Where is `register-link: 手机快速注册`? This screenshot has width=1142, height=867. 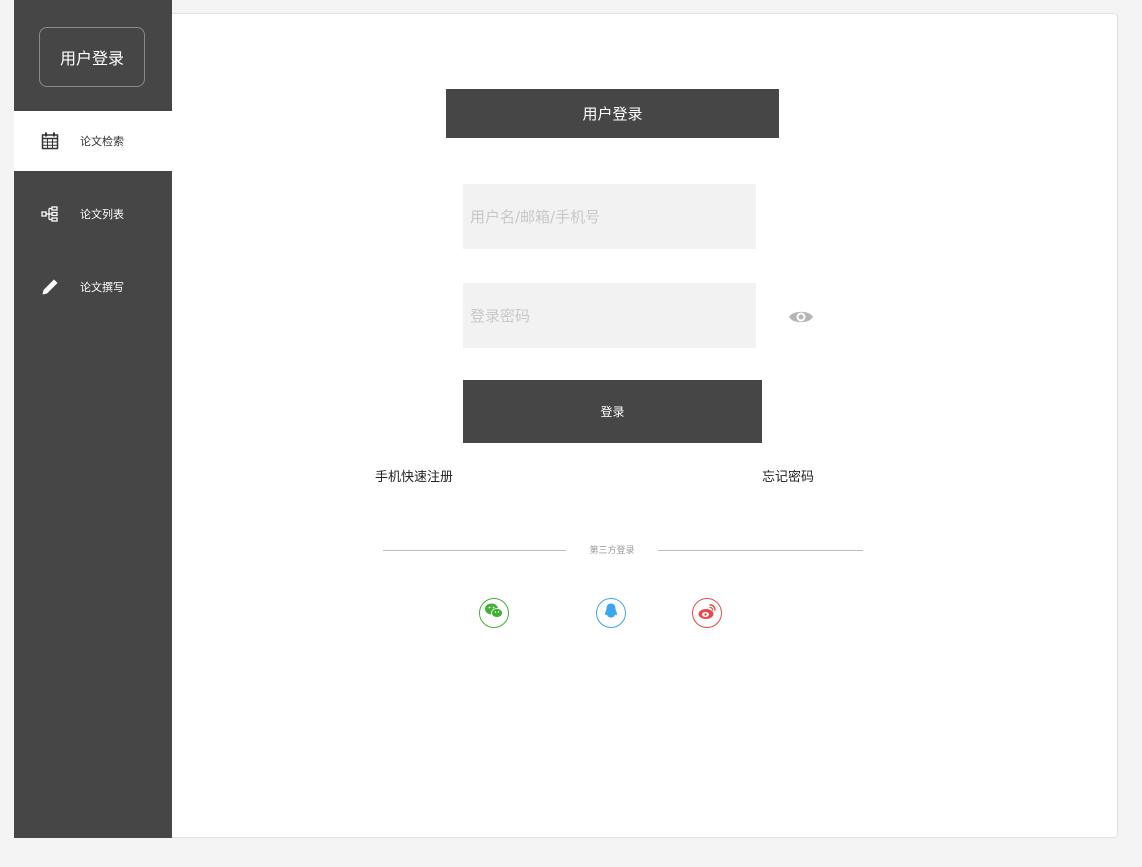
register-link: 手机快速注册 is located at coordinates (414, 475).